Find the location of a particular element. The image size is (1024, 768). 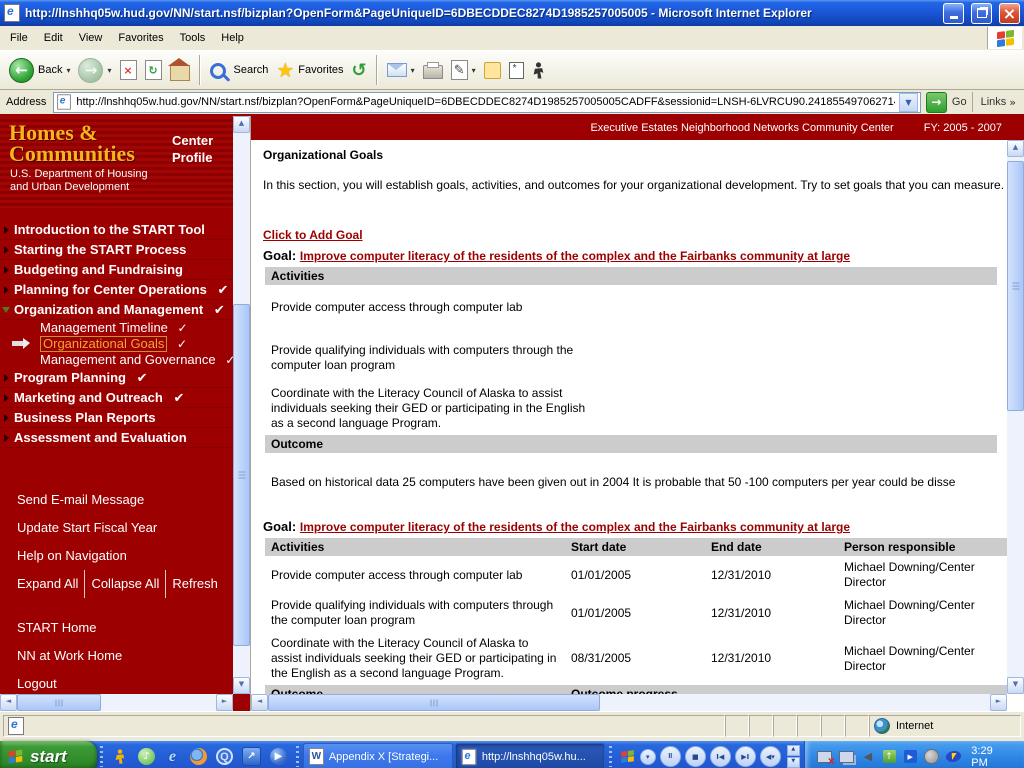

nav-management-timeline: Management Timeline ✓ is located at coordinates (125, 328).